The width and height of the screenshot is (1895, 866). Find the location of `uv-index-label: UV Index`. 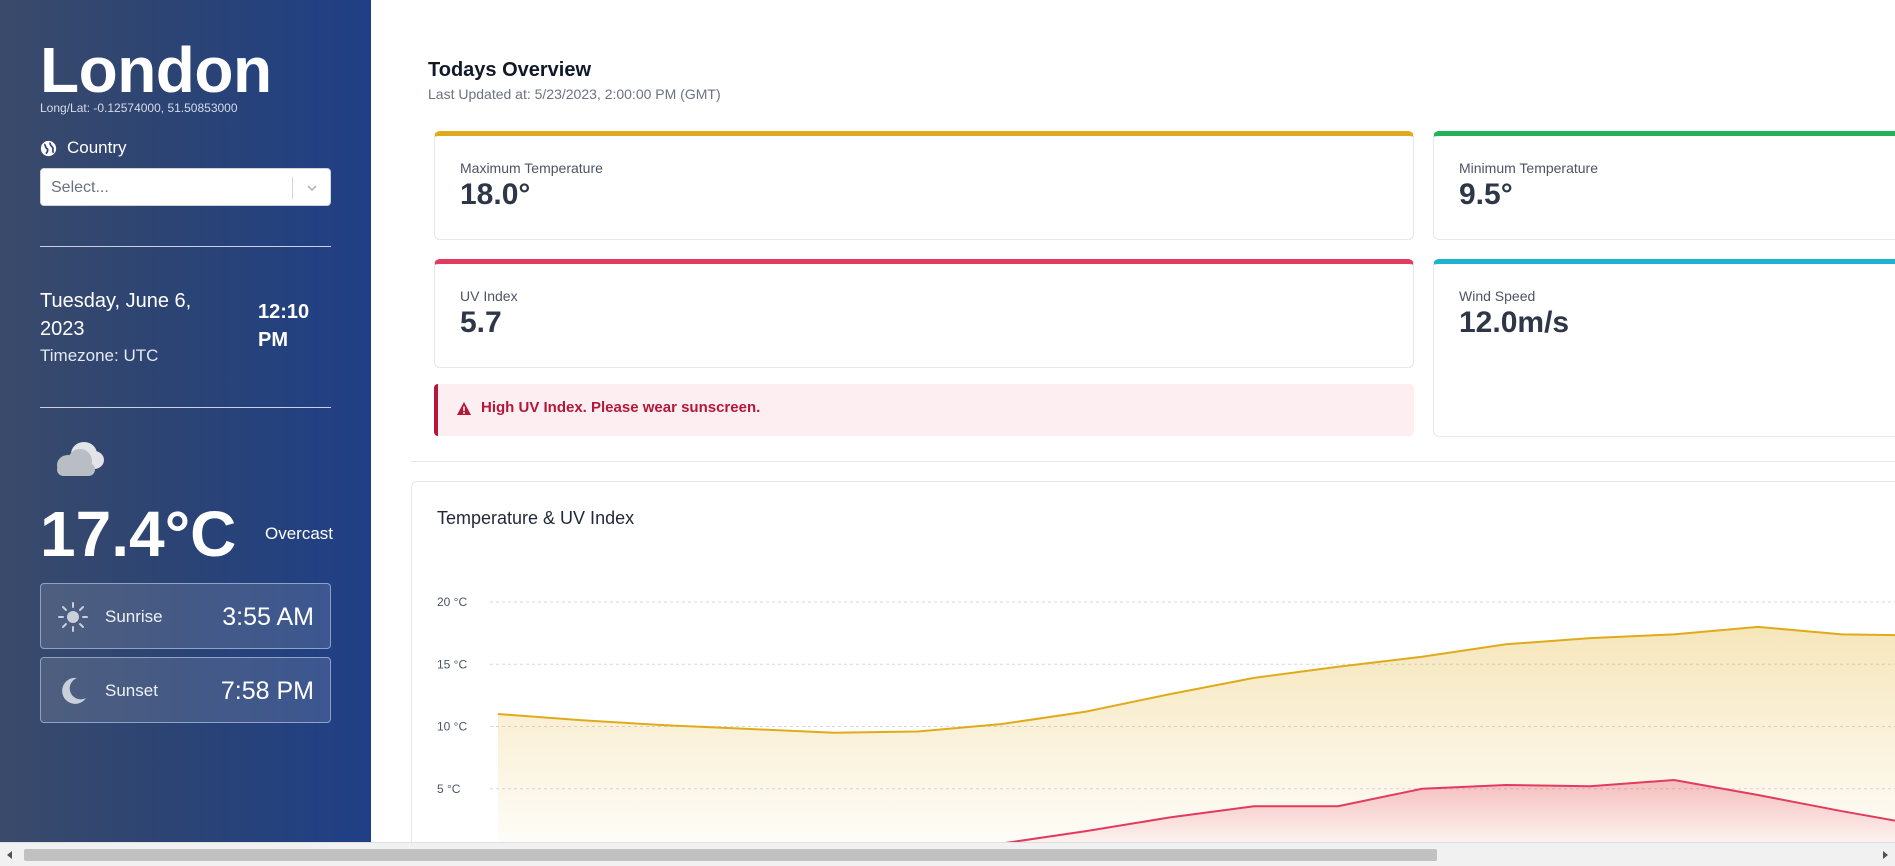

uv-index-label: UV Index is located at coordinates (489, 296).